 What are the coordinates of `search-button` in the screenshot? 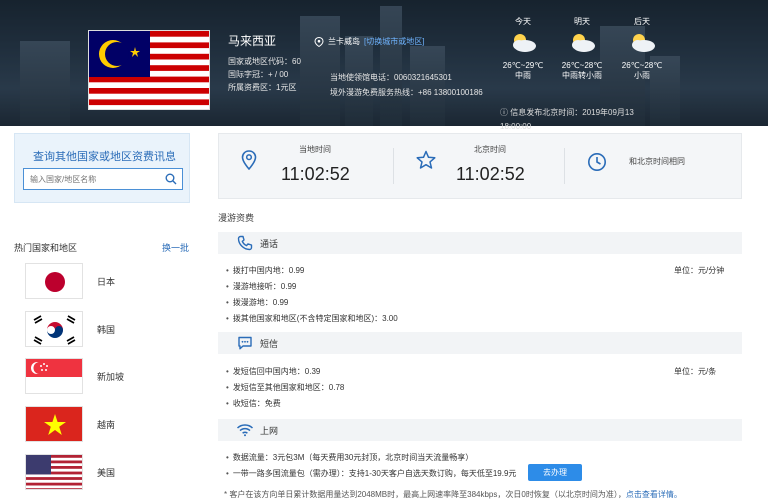 It's located at (171, 179).